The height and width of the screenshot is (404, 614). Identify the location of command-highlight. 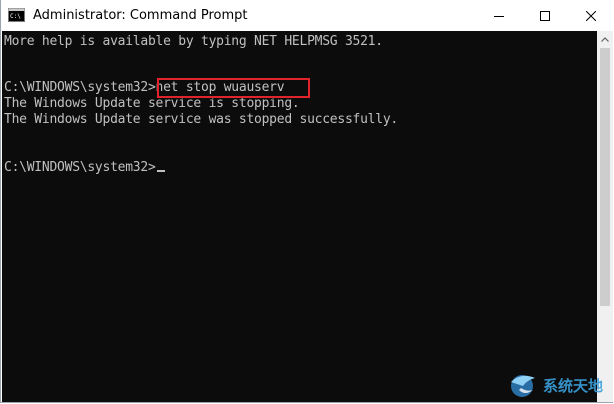
(233, 88).